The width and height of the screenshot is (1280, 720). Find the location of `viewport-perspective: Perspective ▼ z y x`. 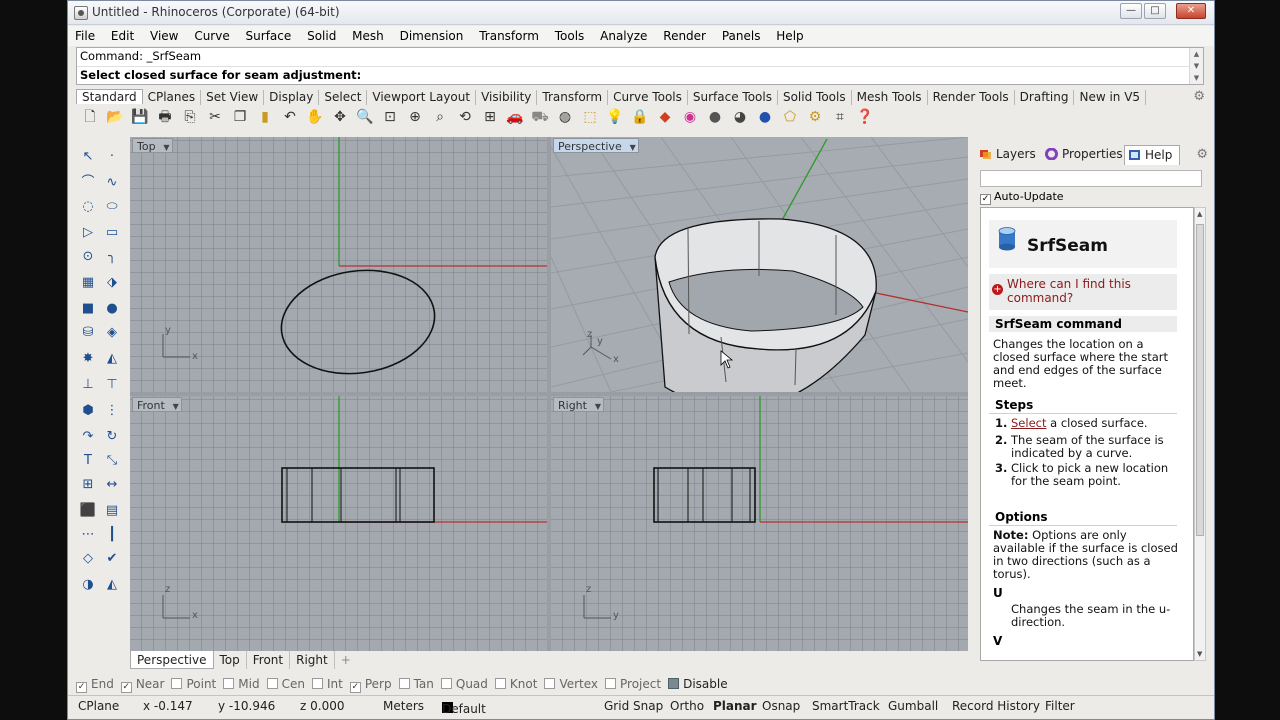

viewport-perspective: Perspective ▼ z y x is located at coordinates (759, 264).